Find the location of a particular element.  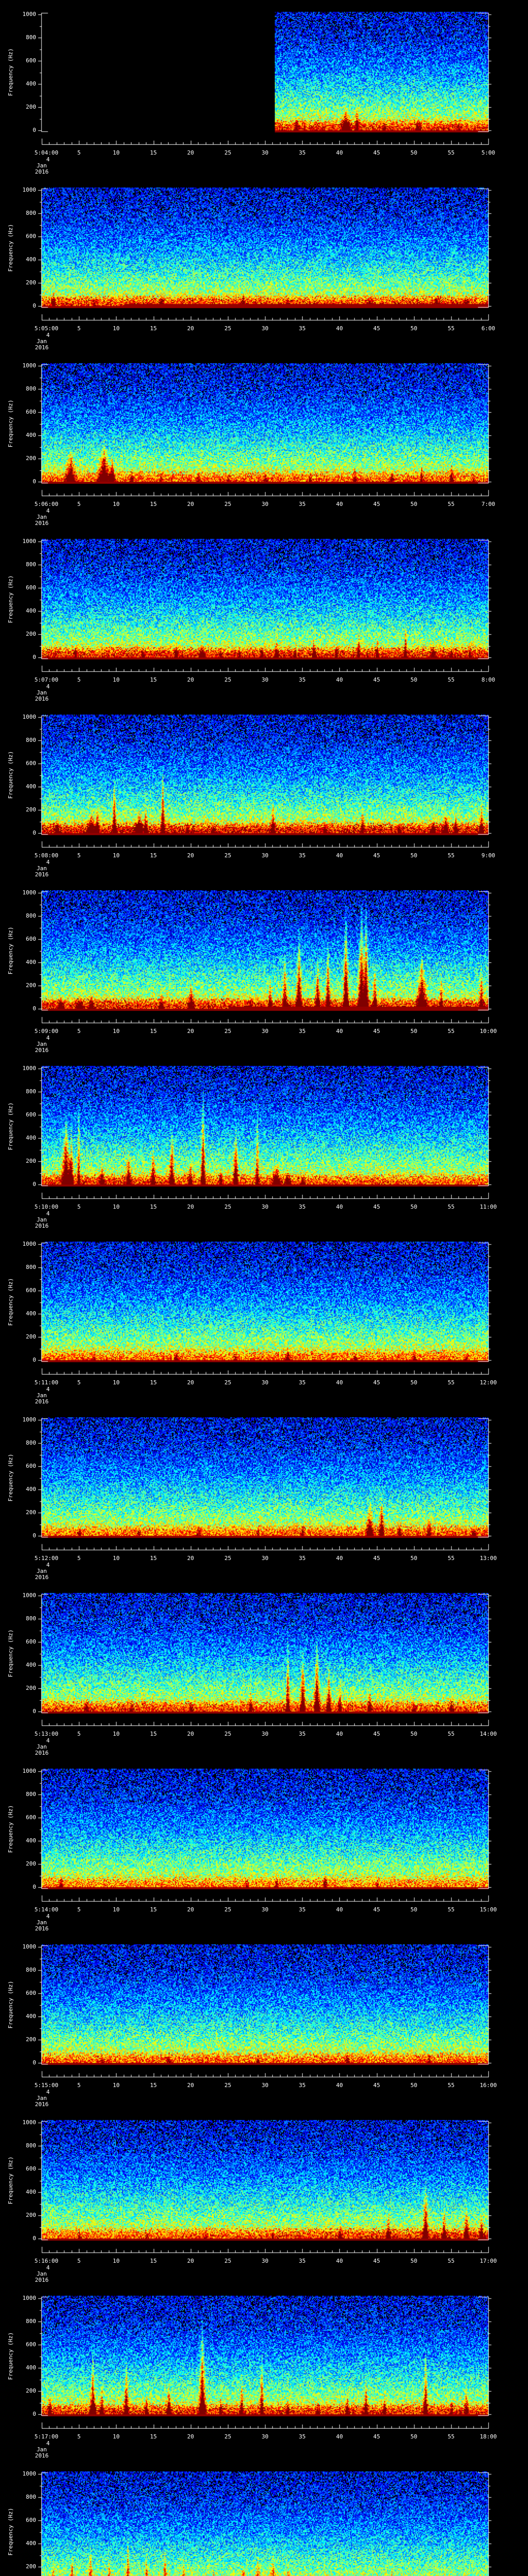

x-start-time-label: 5:11:00 is located at coordinates (46, 1382).